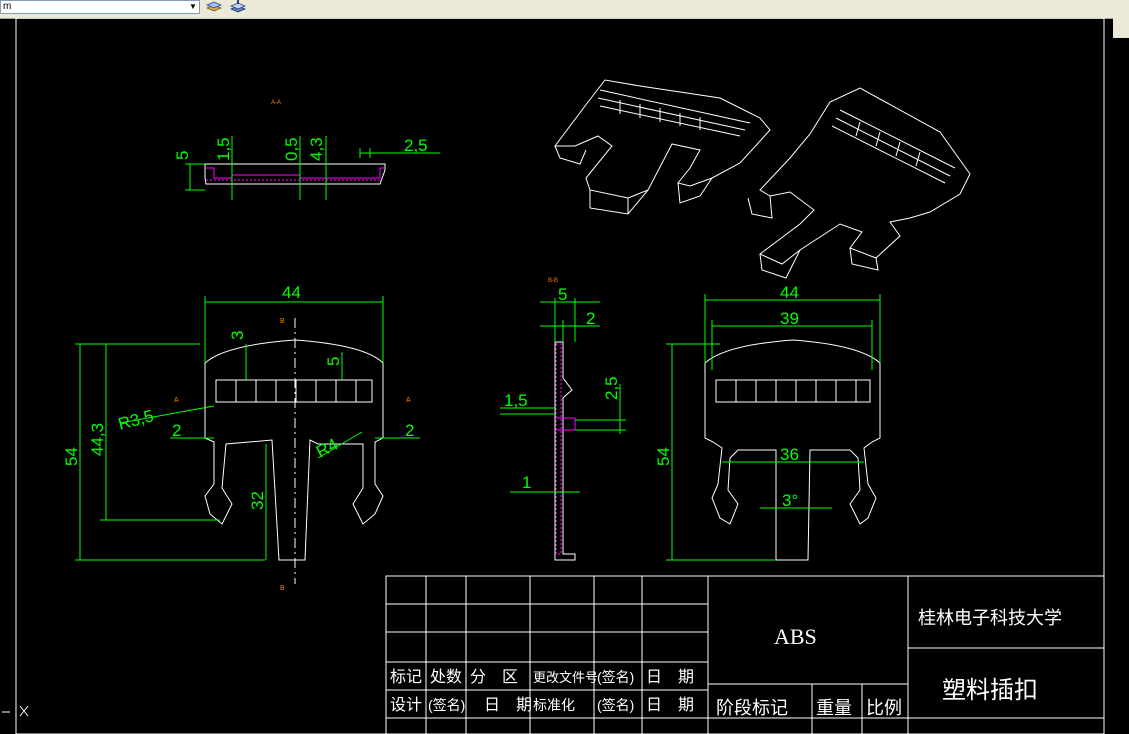 The width and height of the screenshot is (1129, 734). What do you see at coordinates (789, 454) in the screenshot?
I see `dim-right-36: 36` at bounding box center [789, 454].